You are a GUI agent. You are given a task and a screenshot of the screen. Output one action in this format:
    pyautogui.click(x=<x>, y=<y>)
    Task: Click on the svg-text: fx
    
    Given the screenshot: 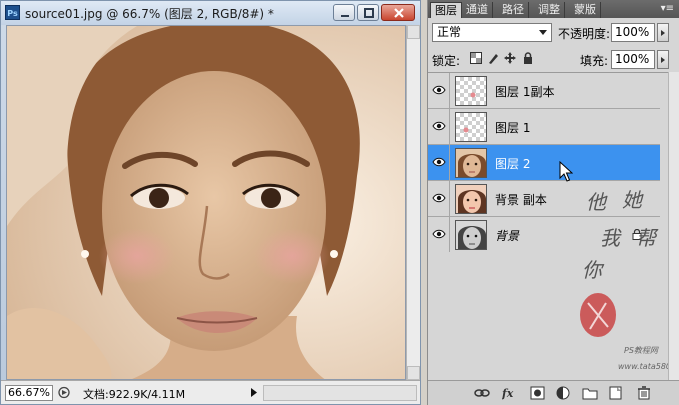 What is the action you would take?
    pyautogui.click(x=508, y=393)
    